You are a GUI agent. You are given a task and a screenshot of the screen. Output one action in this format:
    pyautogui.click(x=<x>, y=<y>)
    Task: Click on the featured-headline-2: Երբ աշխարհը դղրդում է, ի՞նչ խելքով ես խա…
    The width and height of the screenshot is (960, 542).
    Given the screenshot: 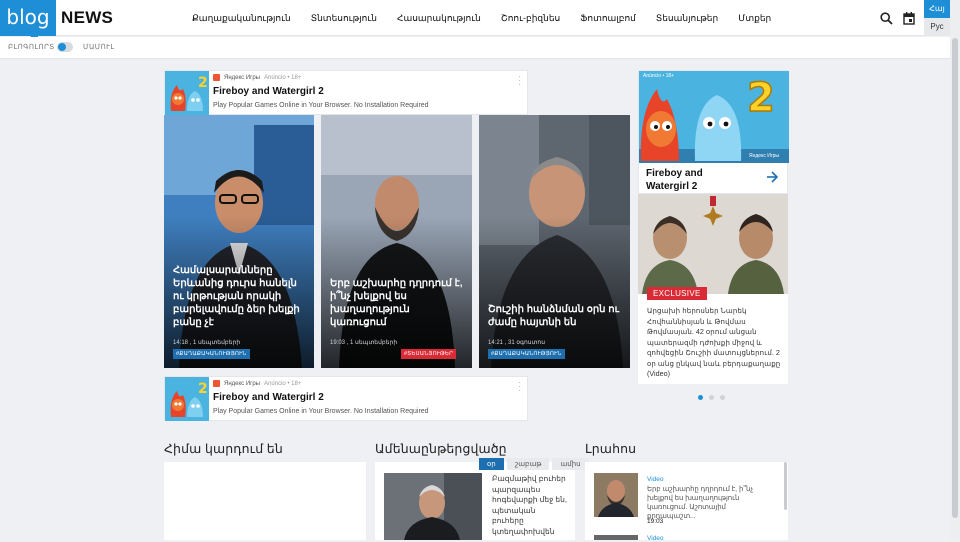 What is the action you would take?
    pyautogui.click(x=397, y=303)
    